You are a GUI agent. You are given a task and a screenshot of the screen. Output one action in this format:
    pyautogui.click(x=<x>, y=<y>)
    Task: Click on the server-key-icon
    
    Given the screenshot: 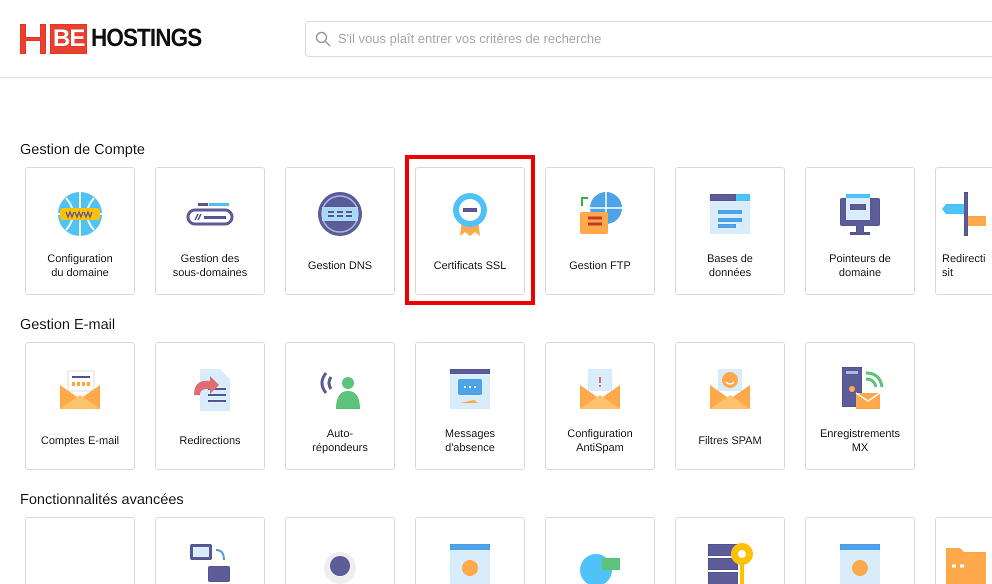 What is the action you would take?
    pyautogui.click(x=730, y=562)
    